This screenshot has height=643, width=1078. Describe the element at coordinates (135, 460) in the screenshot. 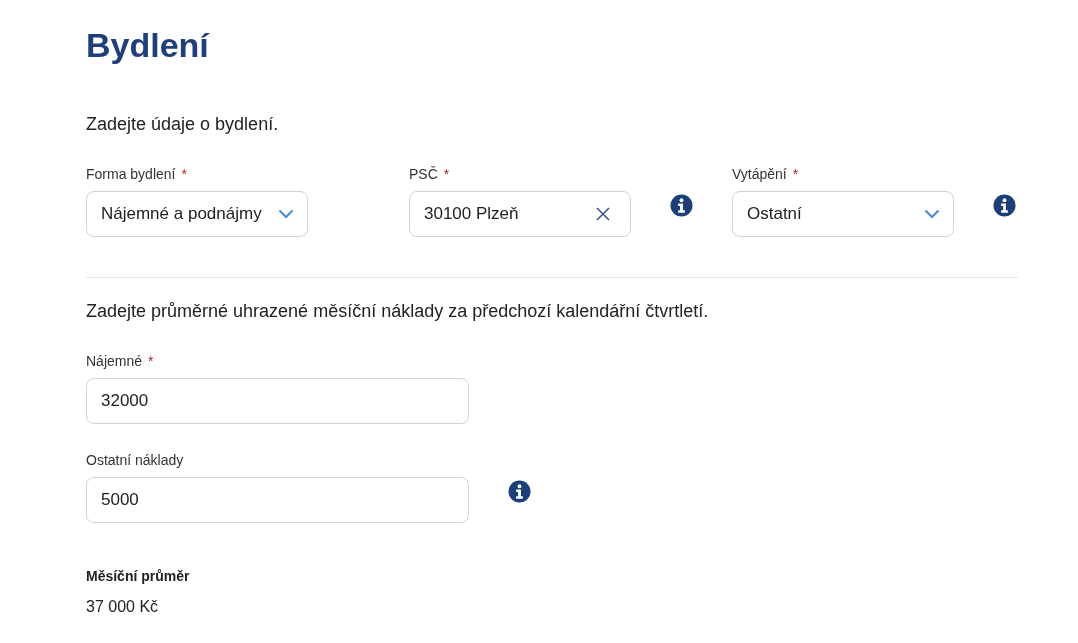

I see `field-label: Ostatní náklady` at that location.